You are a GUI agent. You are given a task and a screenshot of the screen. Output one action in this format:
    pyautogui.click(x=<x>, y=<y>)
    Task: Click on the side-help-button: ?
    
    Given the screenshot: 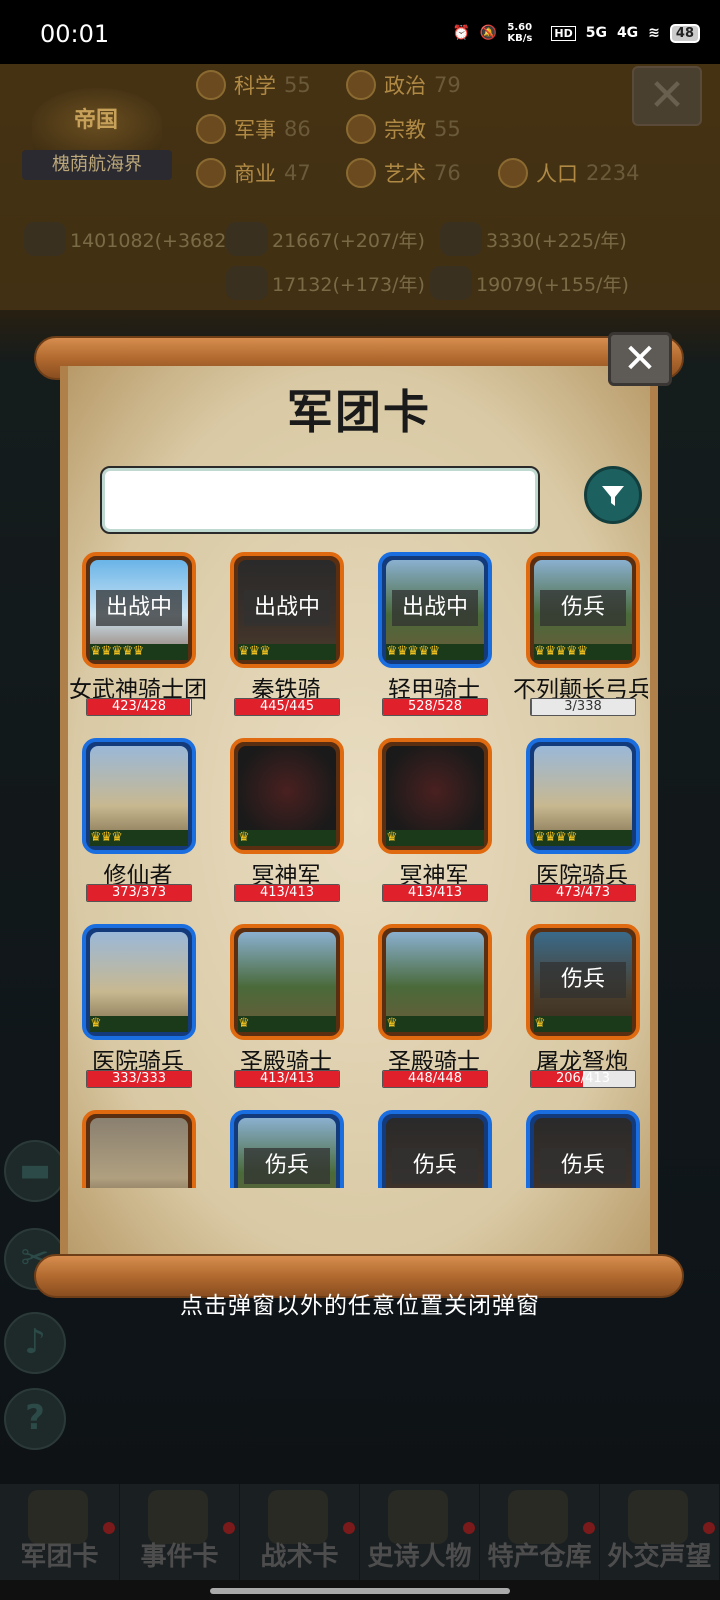 What is the action you would take?
    pyautogui.click(x=35, y=1419)
    